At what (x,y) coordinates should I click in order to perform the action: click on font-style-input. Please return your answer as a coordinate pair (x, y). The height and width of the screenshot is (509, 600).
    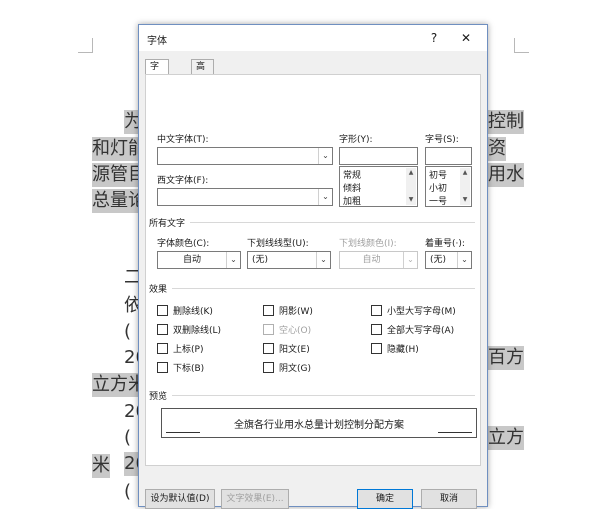
    Looking at the image, I should click on (378, 156).